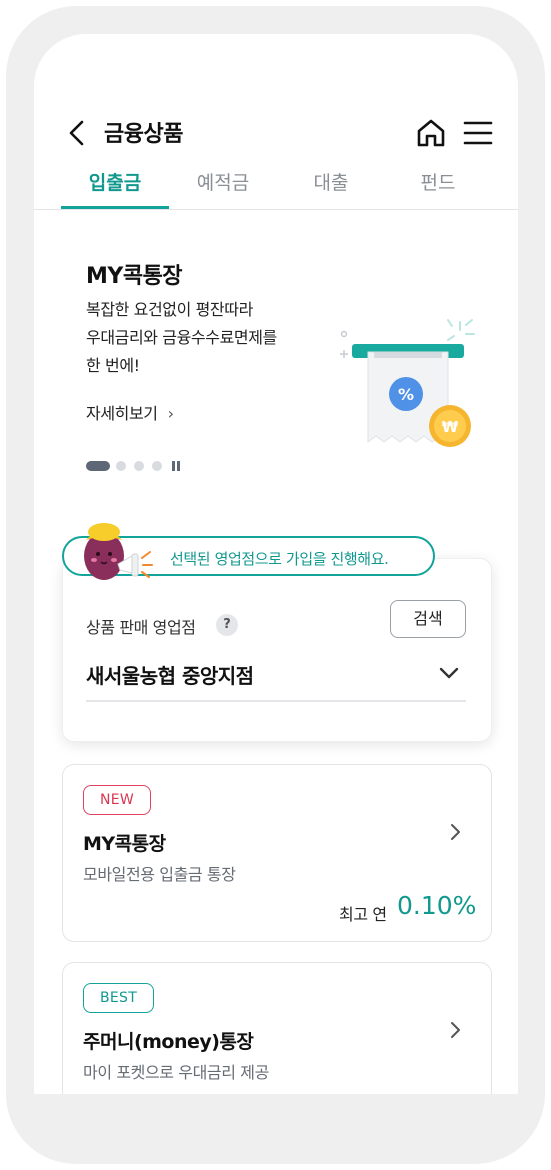 This screenshot has height=1170, width=551. What do you see at coordinates (159, 874) in the screenshot?
I see `product-description: 모바일전용 입출금 통장` at bounding box center [159, 874].